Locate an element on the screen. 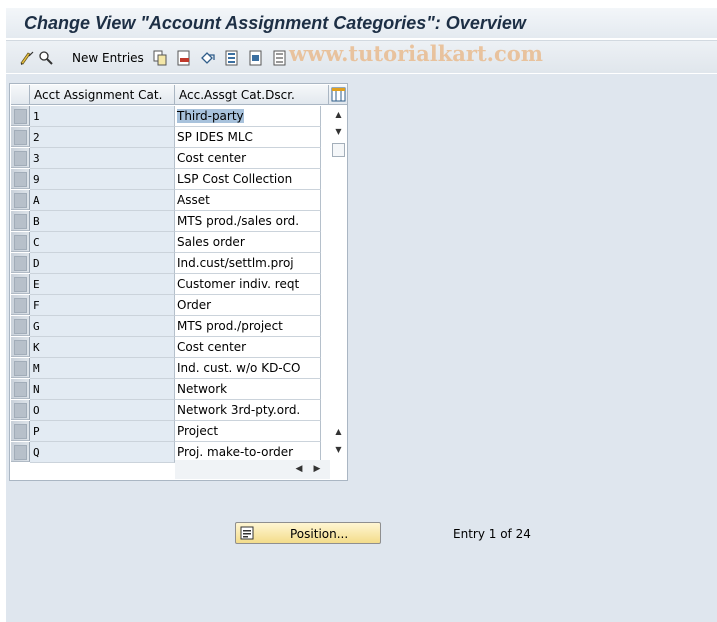 This screenshot has width=717, height=622. cell-description: SP IDES MLC is located at coordinates (248, 137).